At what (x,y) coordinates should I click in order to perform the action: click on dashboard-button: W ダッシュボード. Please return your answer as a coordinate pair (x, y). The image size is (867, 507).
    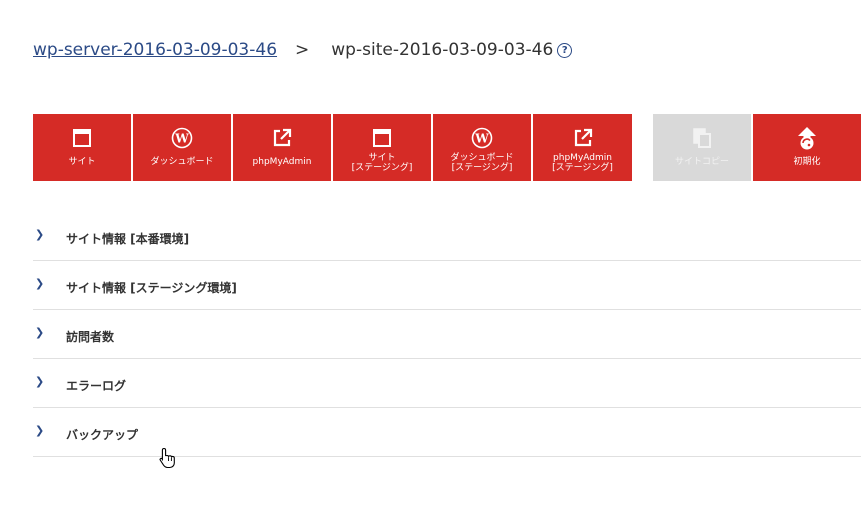
    Looking at the image, I should click on (182, 147).